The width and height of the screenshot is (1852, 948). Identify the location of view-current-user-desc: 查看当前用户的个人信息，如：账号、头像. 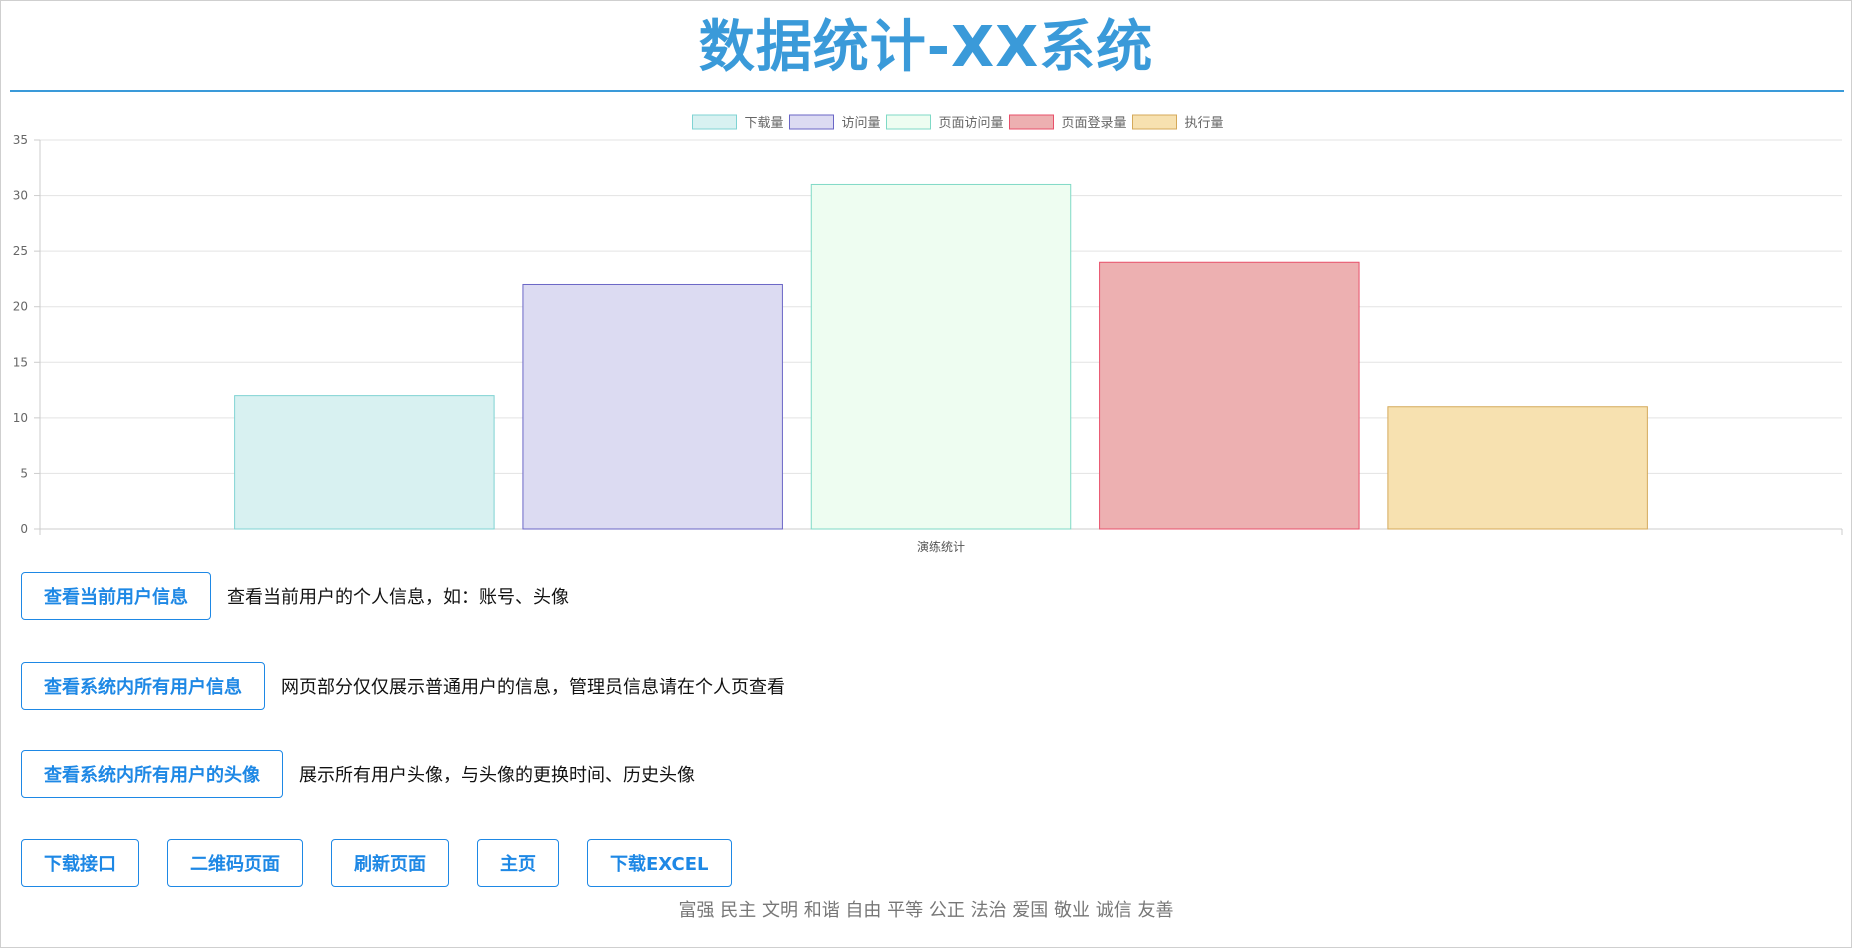
(398, 597).